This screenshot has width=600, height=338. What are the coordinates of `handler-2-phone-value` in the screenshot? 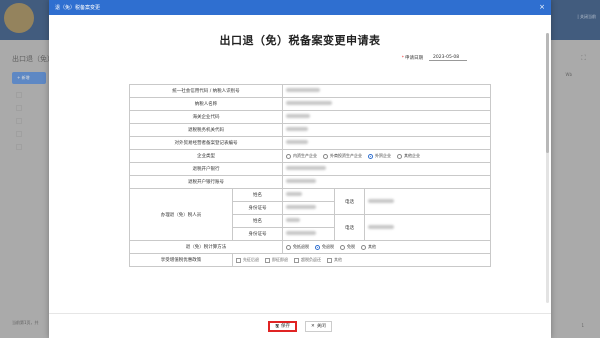 It's located at (427, 227).